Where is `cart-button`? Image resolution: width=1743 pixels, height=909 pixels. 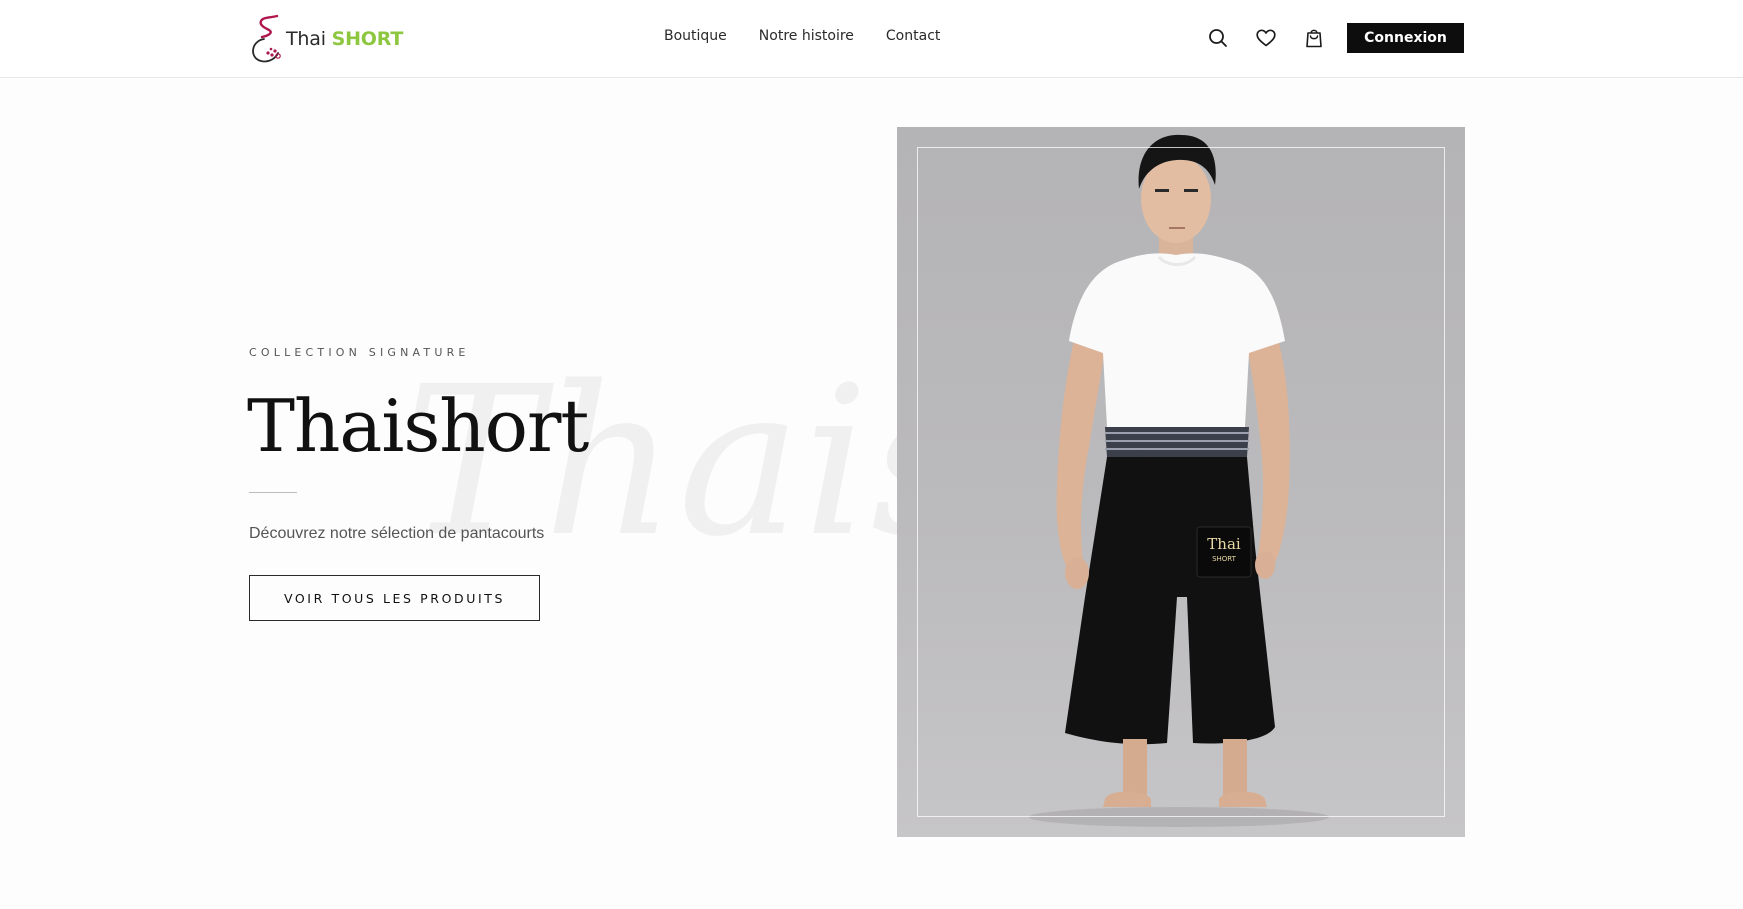
cart-button is located at coordinates (1314, 38).